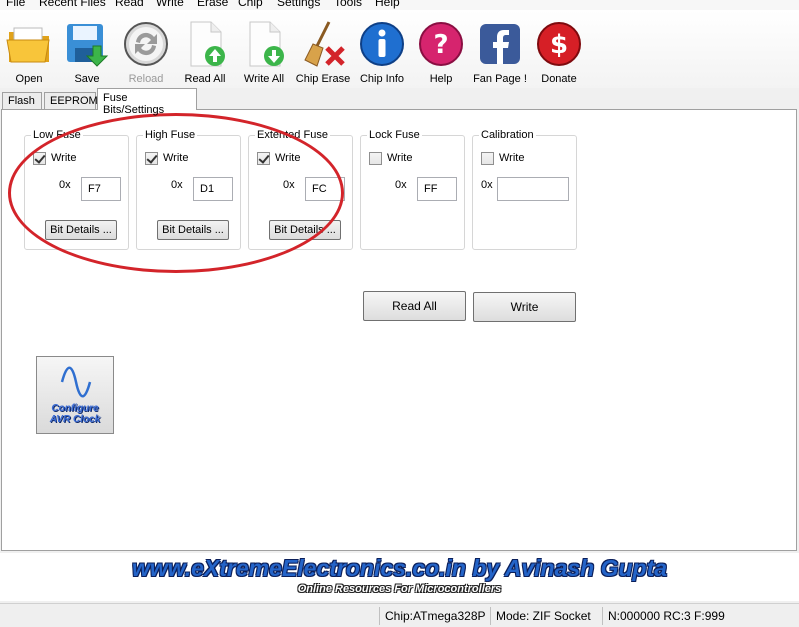  What do you see at coordinates (266, 44) in the screenshot?
I see `document-down-icon` at bounding box center [266, 44].